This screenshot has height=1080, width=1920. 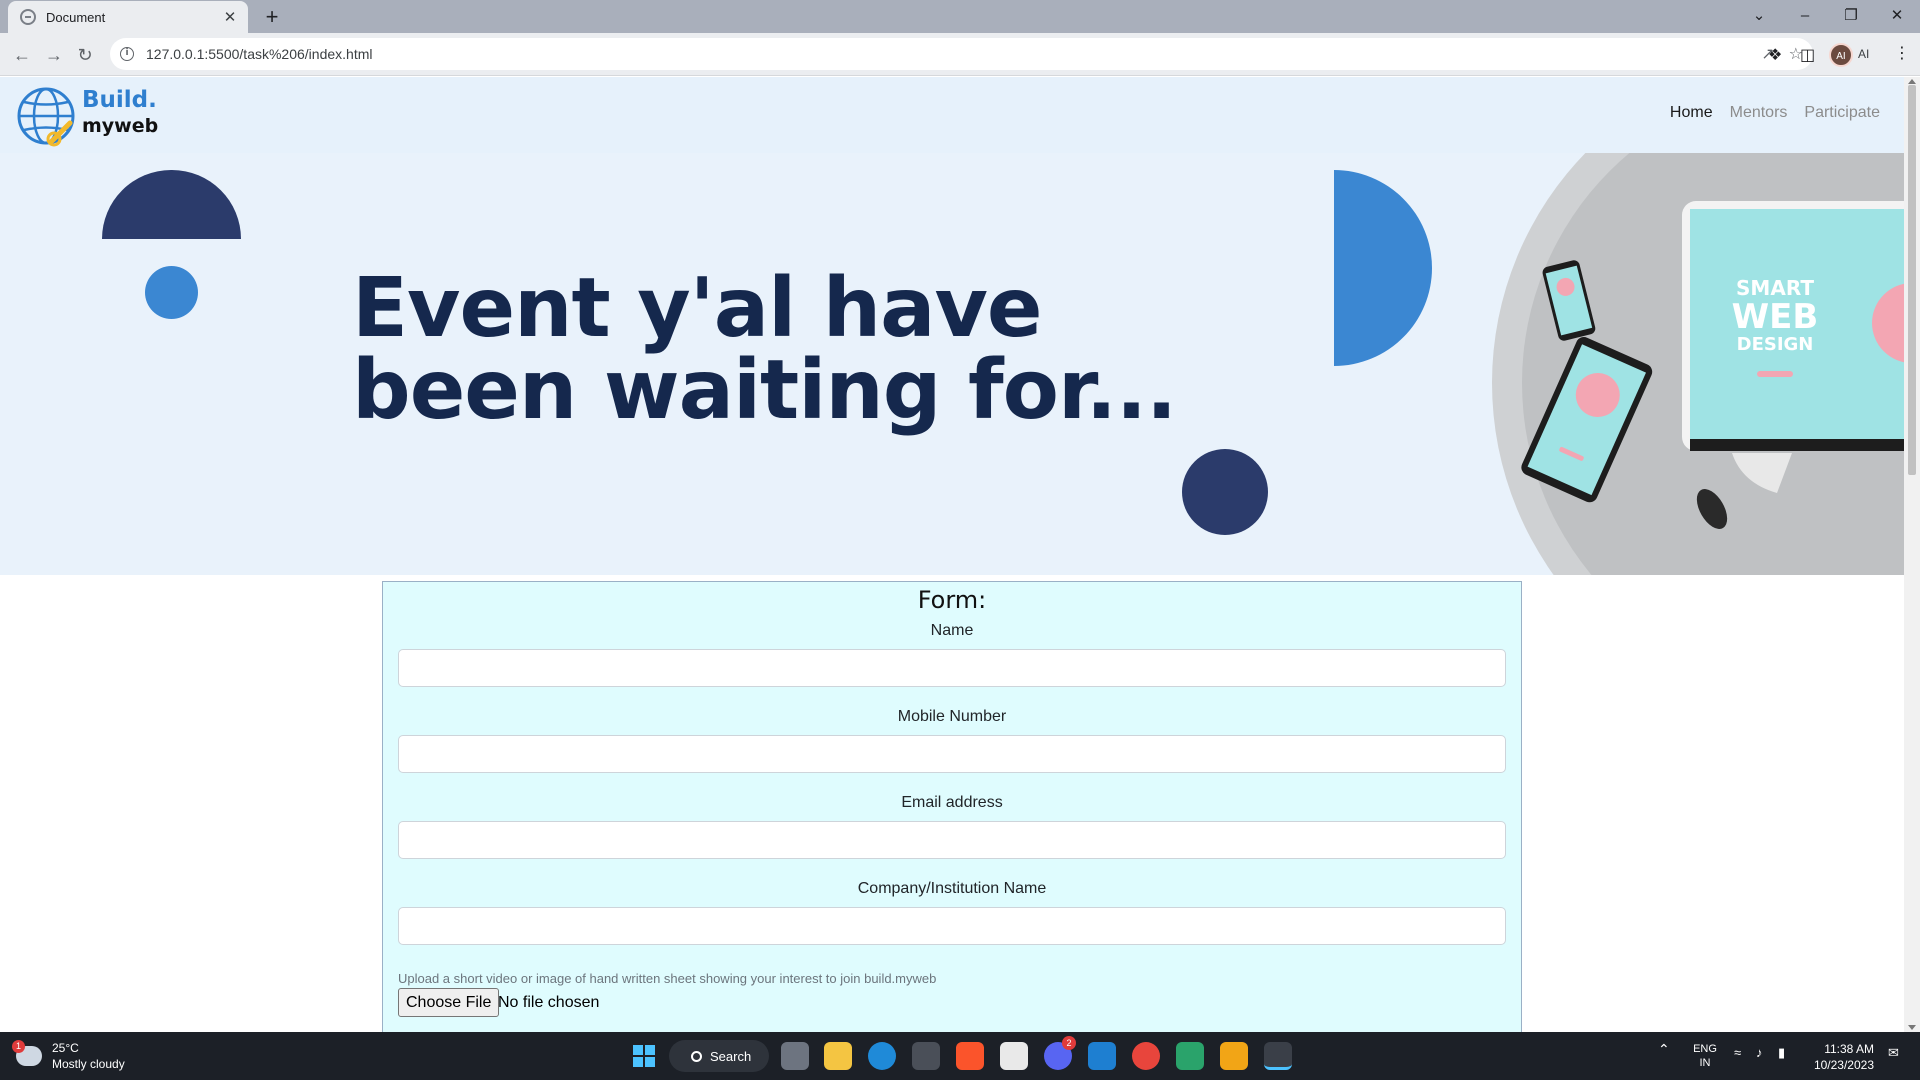 What do you see at coordinates (1912, 1027) in the screenshot?
I see `scroll-down-arrow-icon` at bounding box center [1912, 1027].